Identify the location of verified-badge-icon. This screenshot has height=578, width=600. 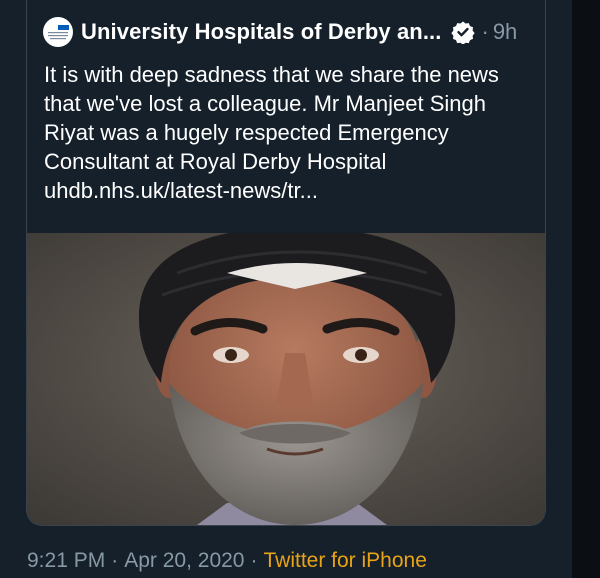
(463, 32).